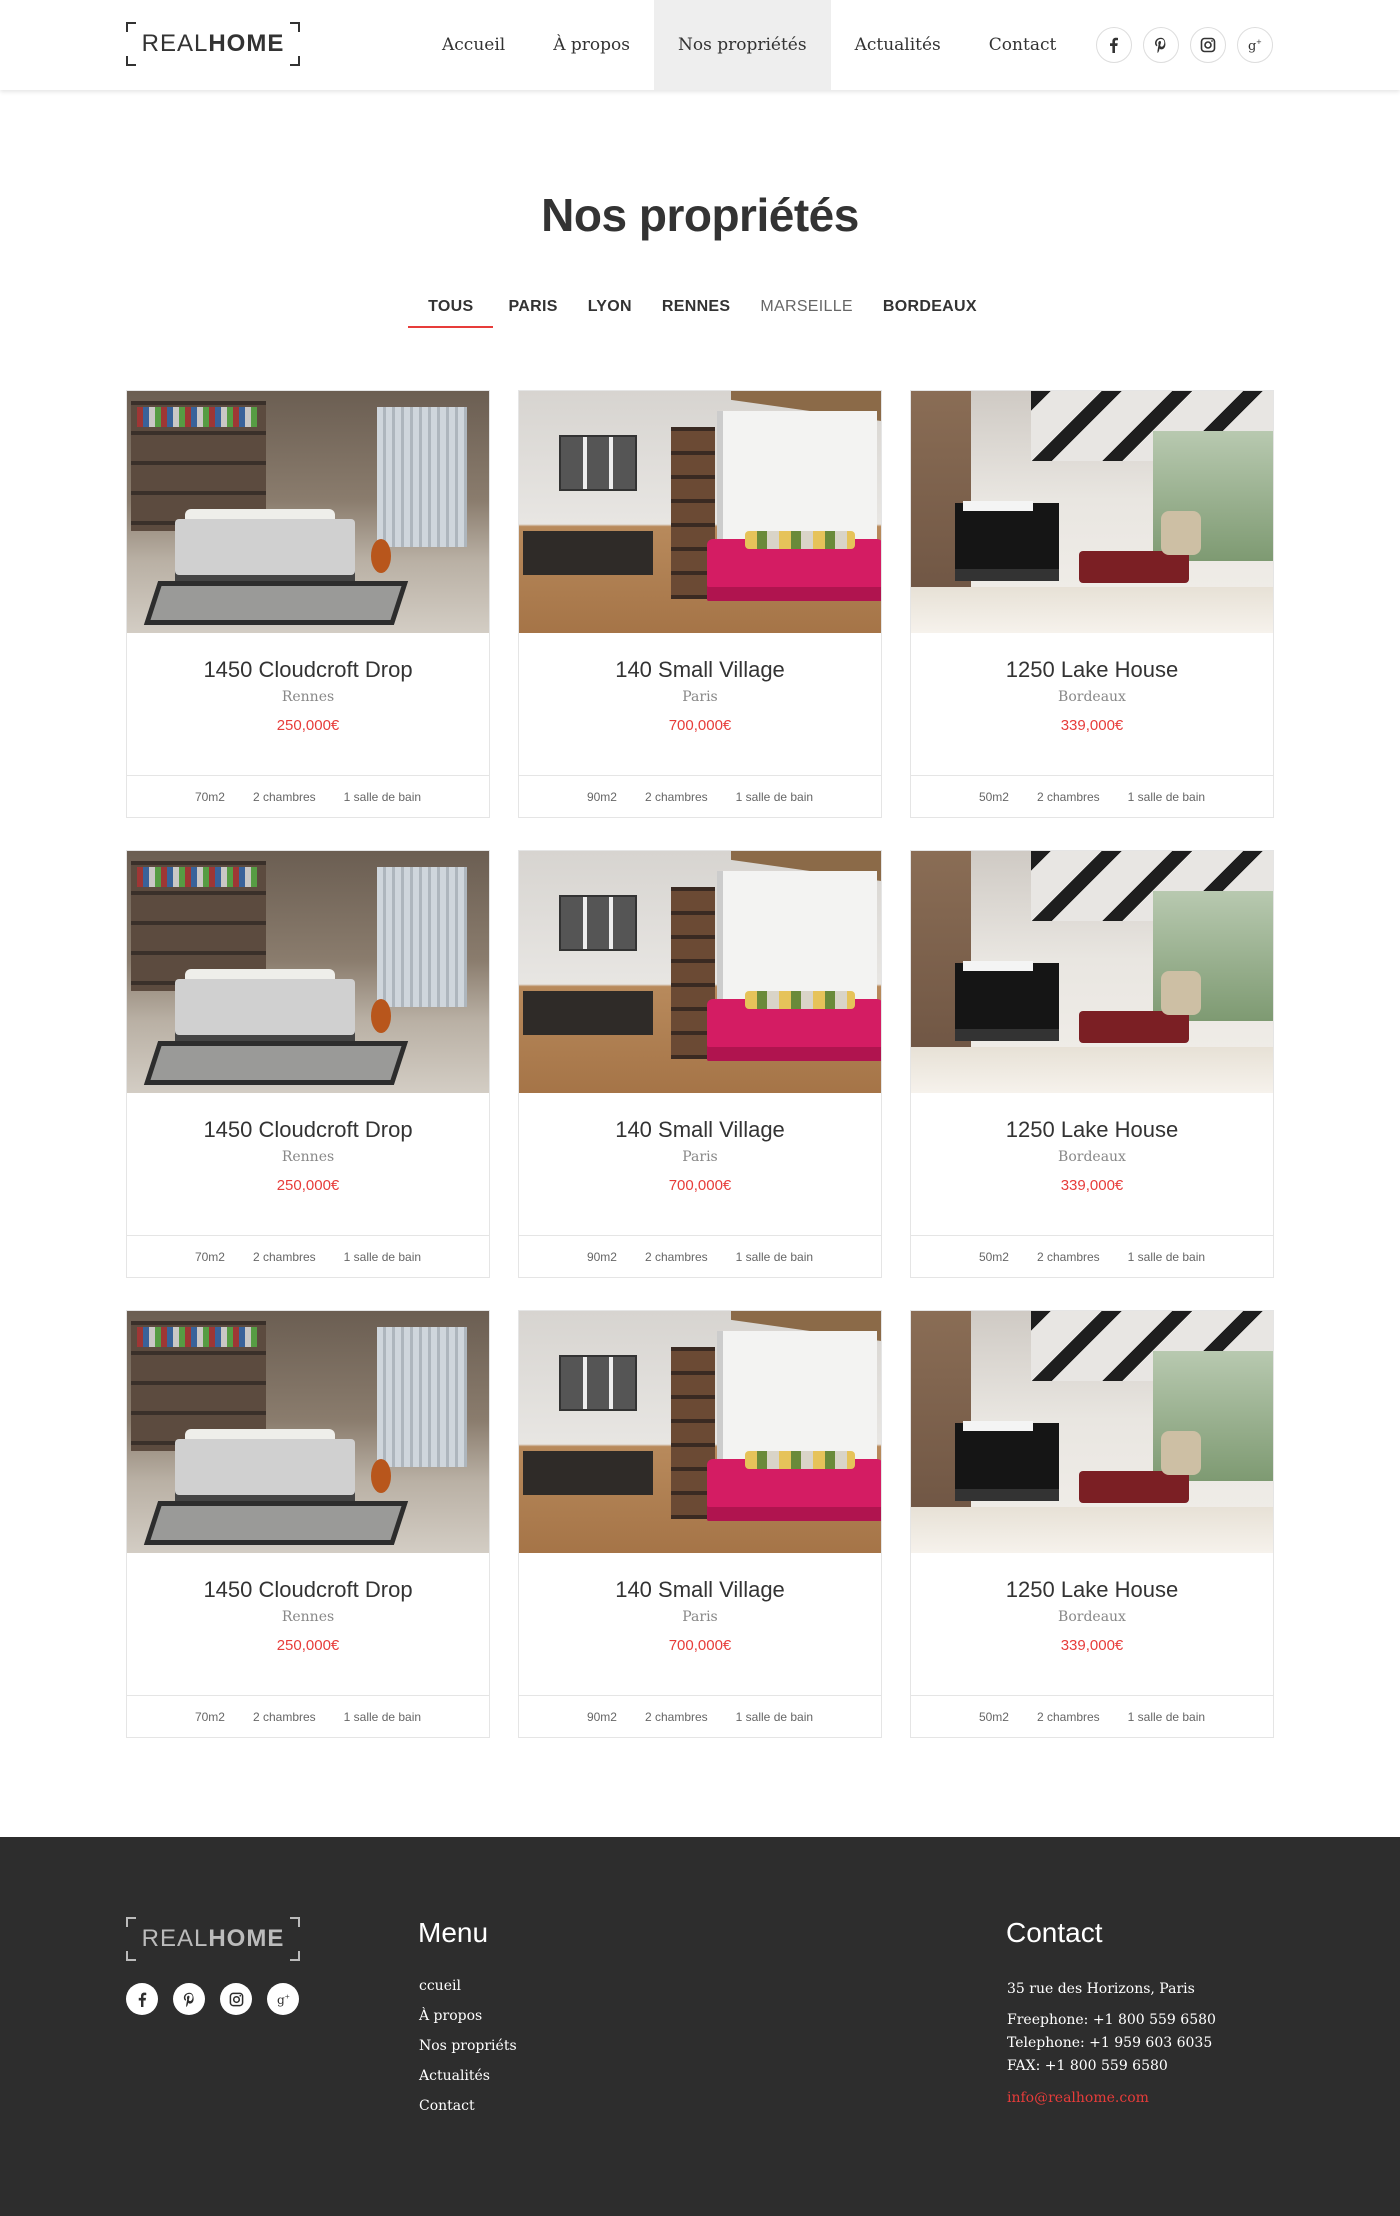  I want to click on footer-email-link: info@realhome.com, so click(1111, 2098).